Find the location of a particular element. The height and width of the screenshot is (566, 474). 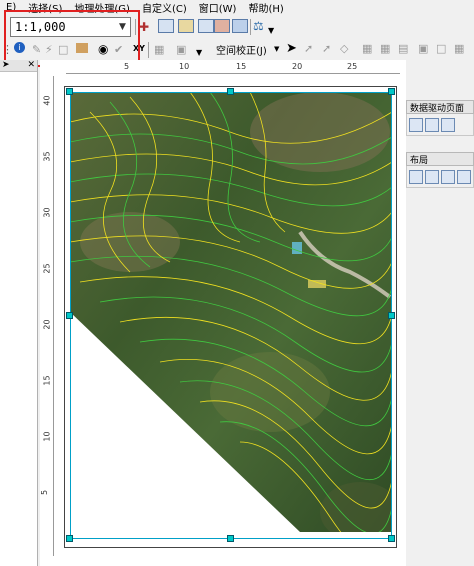

table-icon is located at coordinates (166, 26).